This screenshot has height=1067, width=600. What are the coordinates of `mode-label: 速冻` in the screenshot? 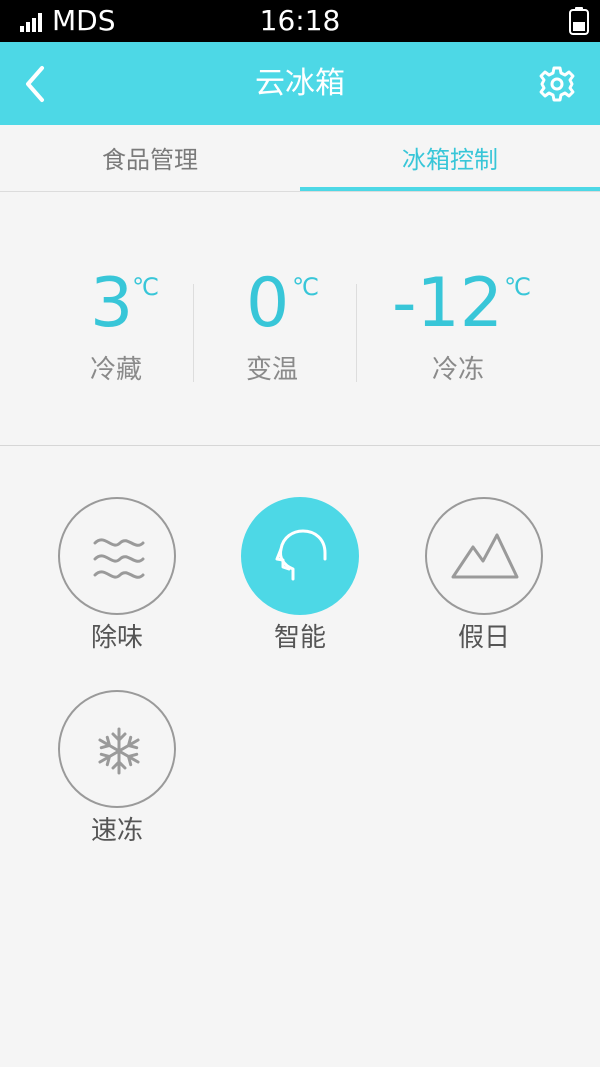 It's located at (116, 831).